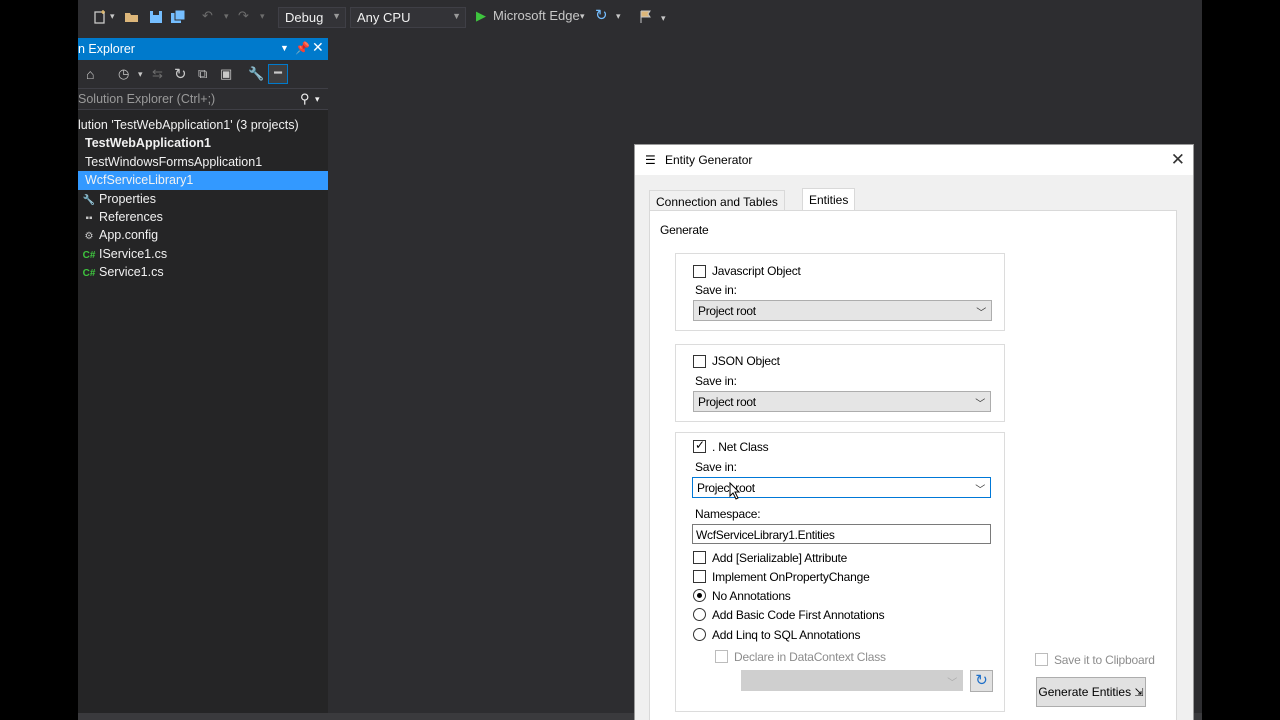  I want to click on namespace-field: WcfServiceLibrary1.Entities, so click(841, 534).